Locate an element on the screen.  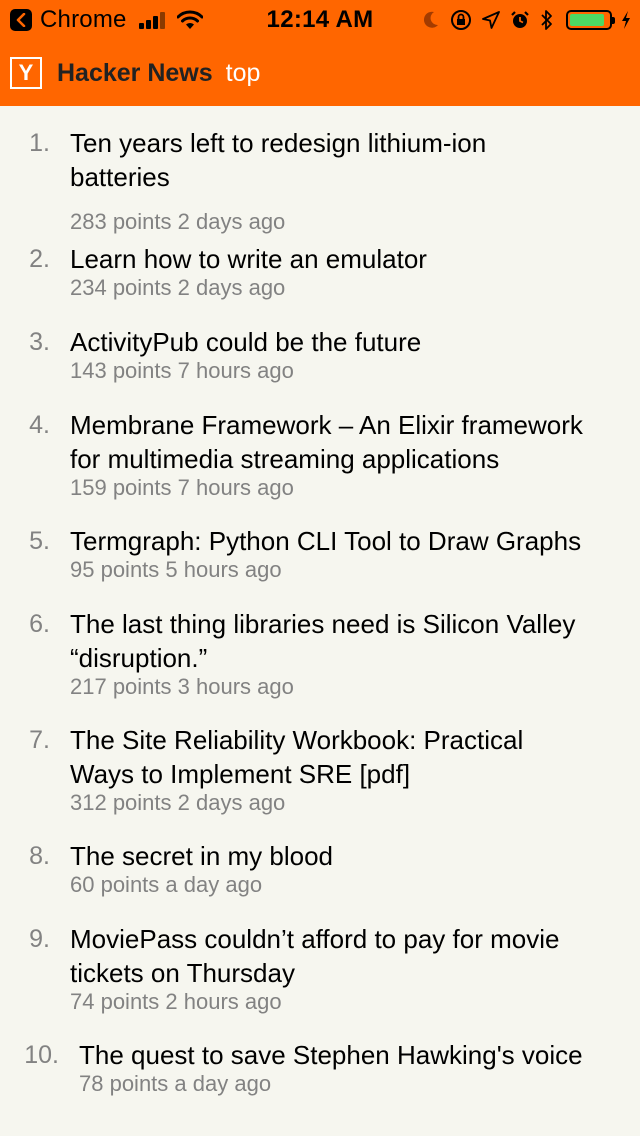
alarm-icon is located at coordinates (520, 19).